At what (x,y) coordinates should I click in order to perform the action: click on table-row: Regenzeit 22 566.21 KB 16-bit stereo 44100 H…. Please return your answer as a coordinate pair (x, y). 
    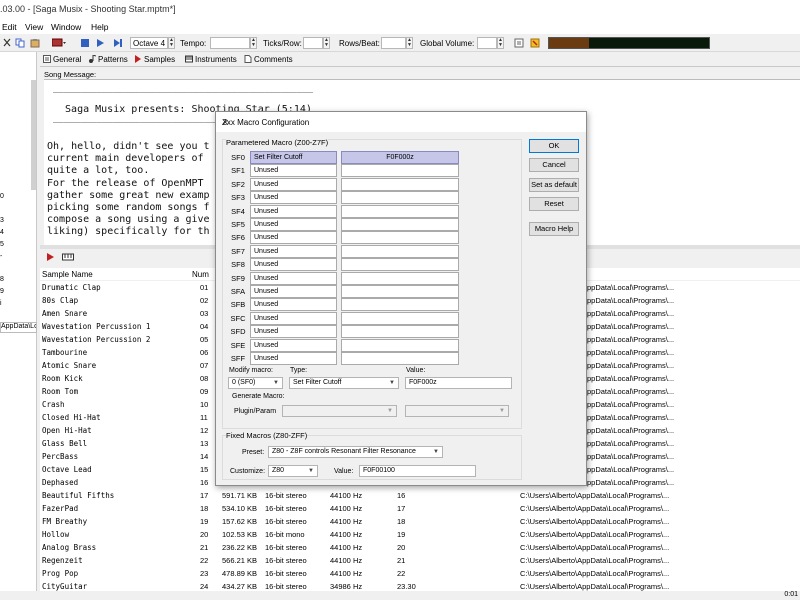
    Looking at the image, I should click on (420, 560).